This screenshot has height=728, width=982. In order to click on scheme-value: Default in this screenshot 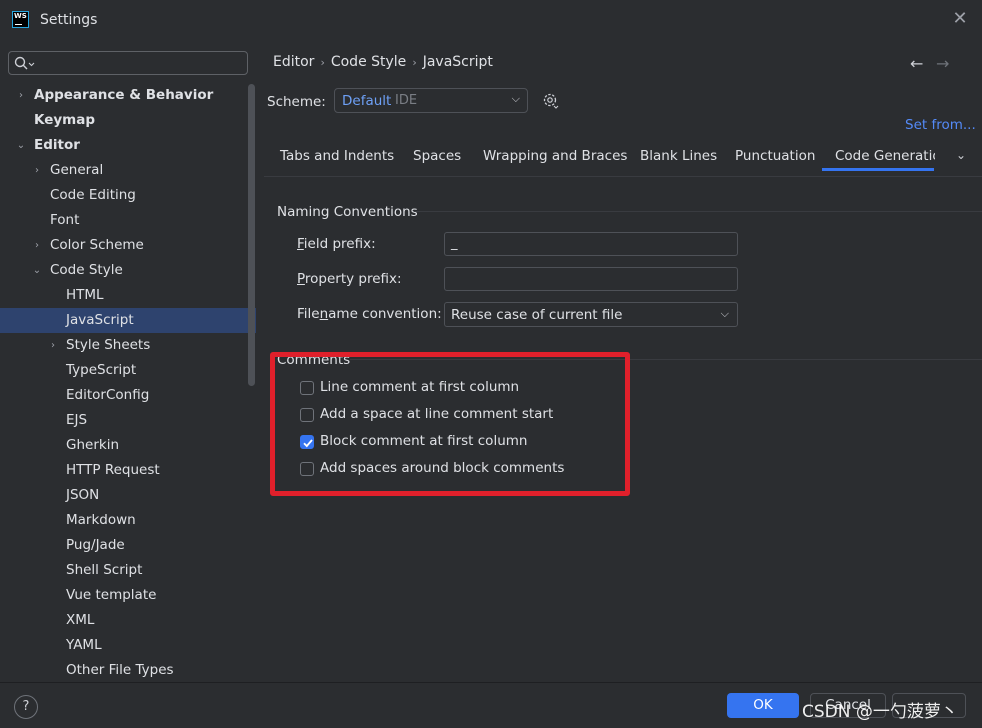, I will do `click(366, 101)`.